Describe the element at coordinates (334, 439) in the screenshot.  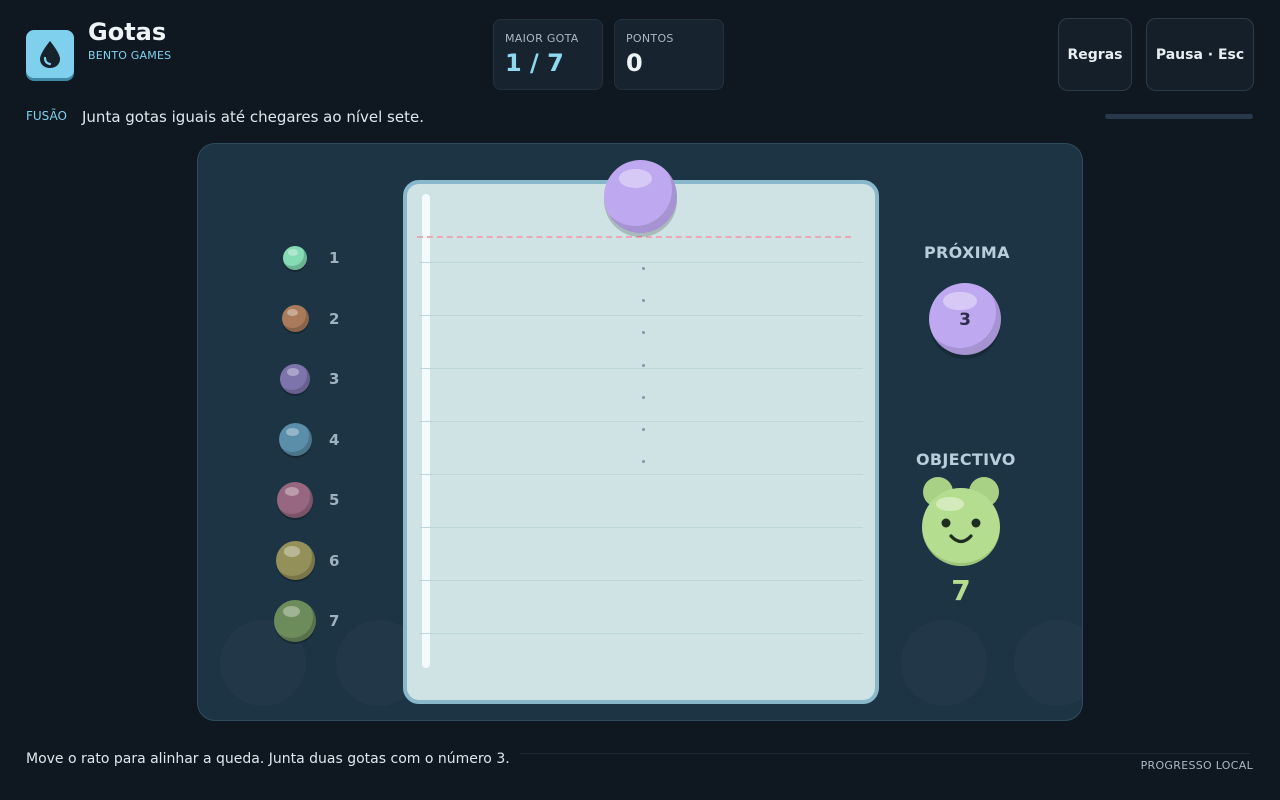
I see `legend-level: 4` at that location.